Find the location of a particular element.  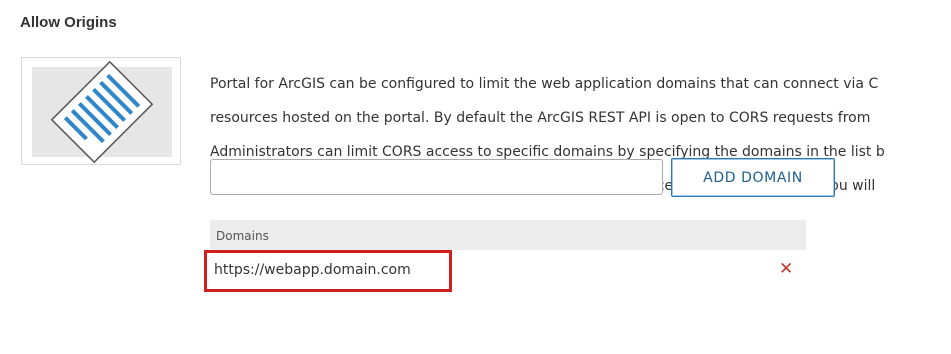

illustration-frame is located at coordinates (101, 111).